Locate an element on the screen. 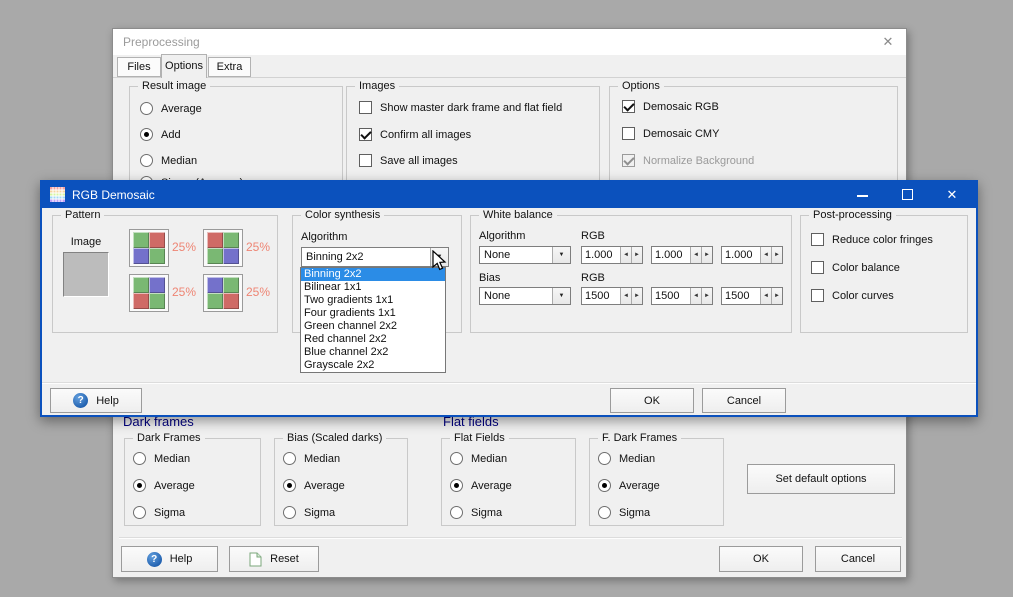 This screenshot has height=597, width=1013. dropdown-item: Red channel 2x2 is located at coordinates (373, 339).